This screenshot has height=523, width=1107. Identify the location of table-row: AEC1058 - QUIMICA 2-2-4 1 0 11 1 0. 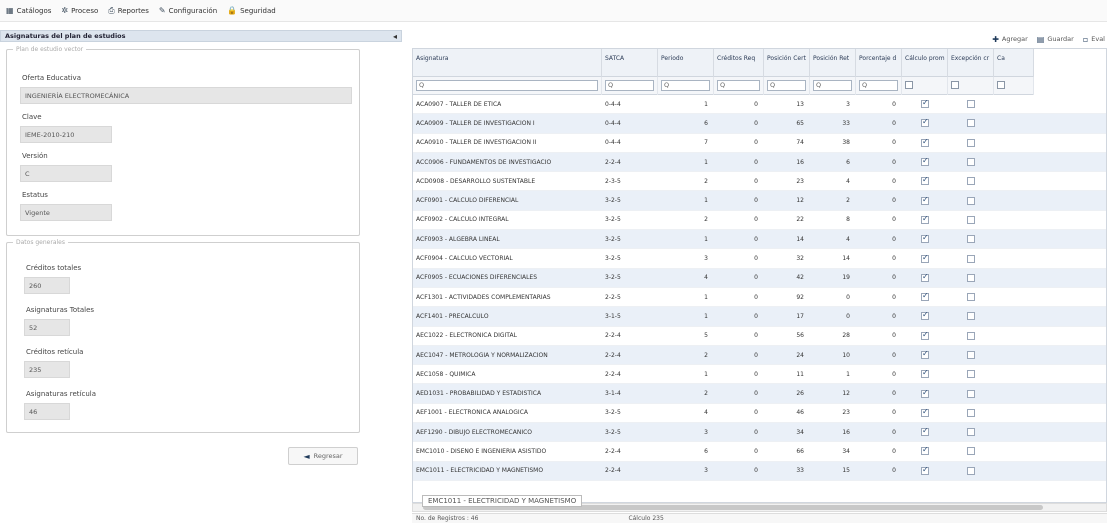
(759, 375).